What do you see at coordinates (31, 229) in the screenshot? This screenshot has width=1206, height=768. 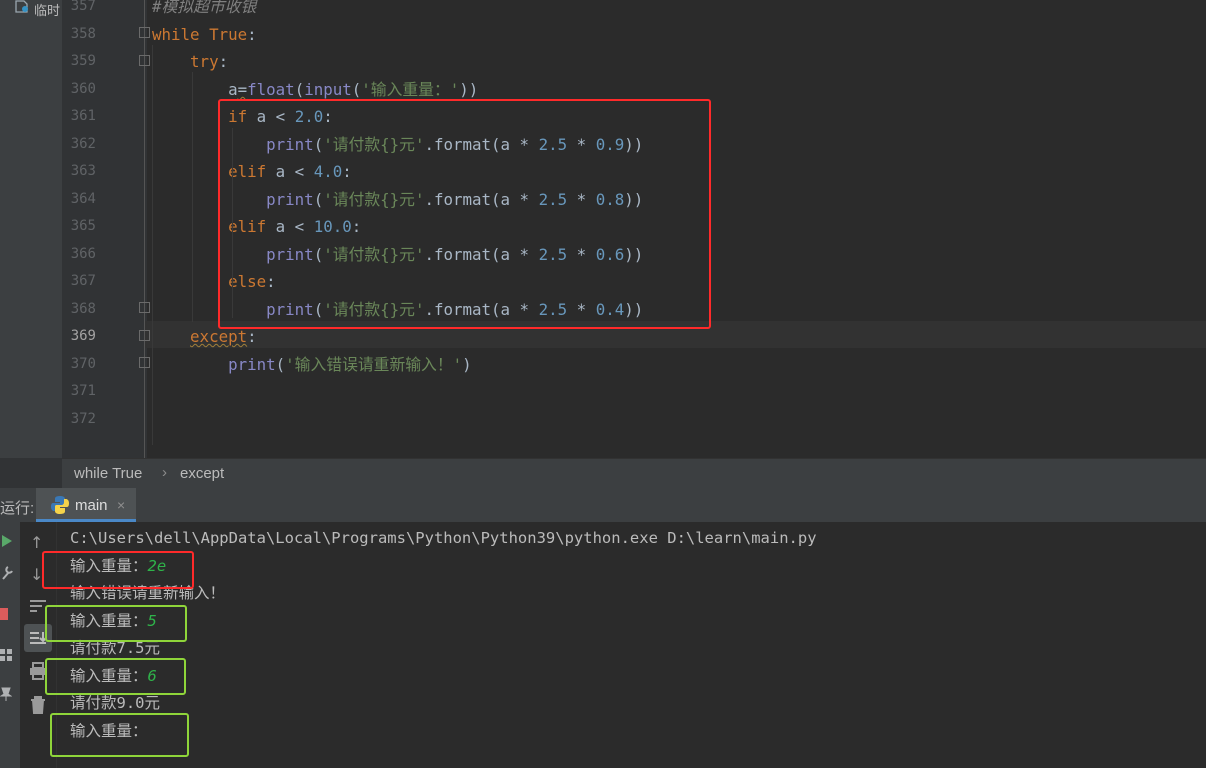 I see `project-tool-strip` at bounding box center [31, 229].